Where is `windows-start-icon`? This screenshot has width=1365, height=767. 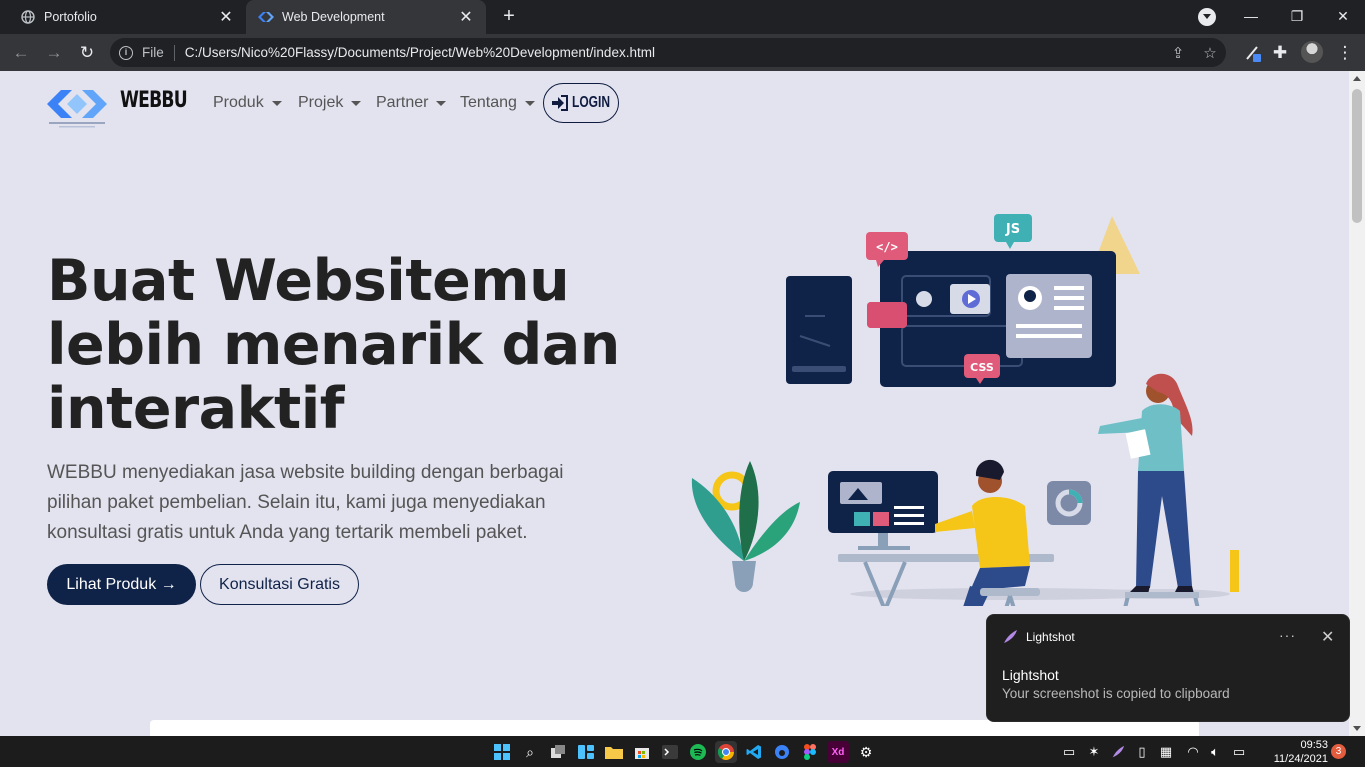 windows-start-icon is located at coordinates (502, 752).